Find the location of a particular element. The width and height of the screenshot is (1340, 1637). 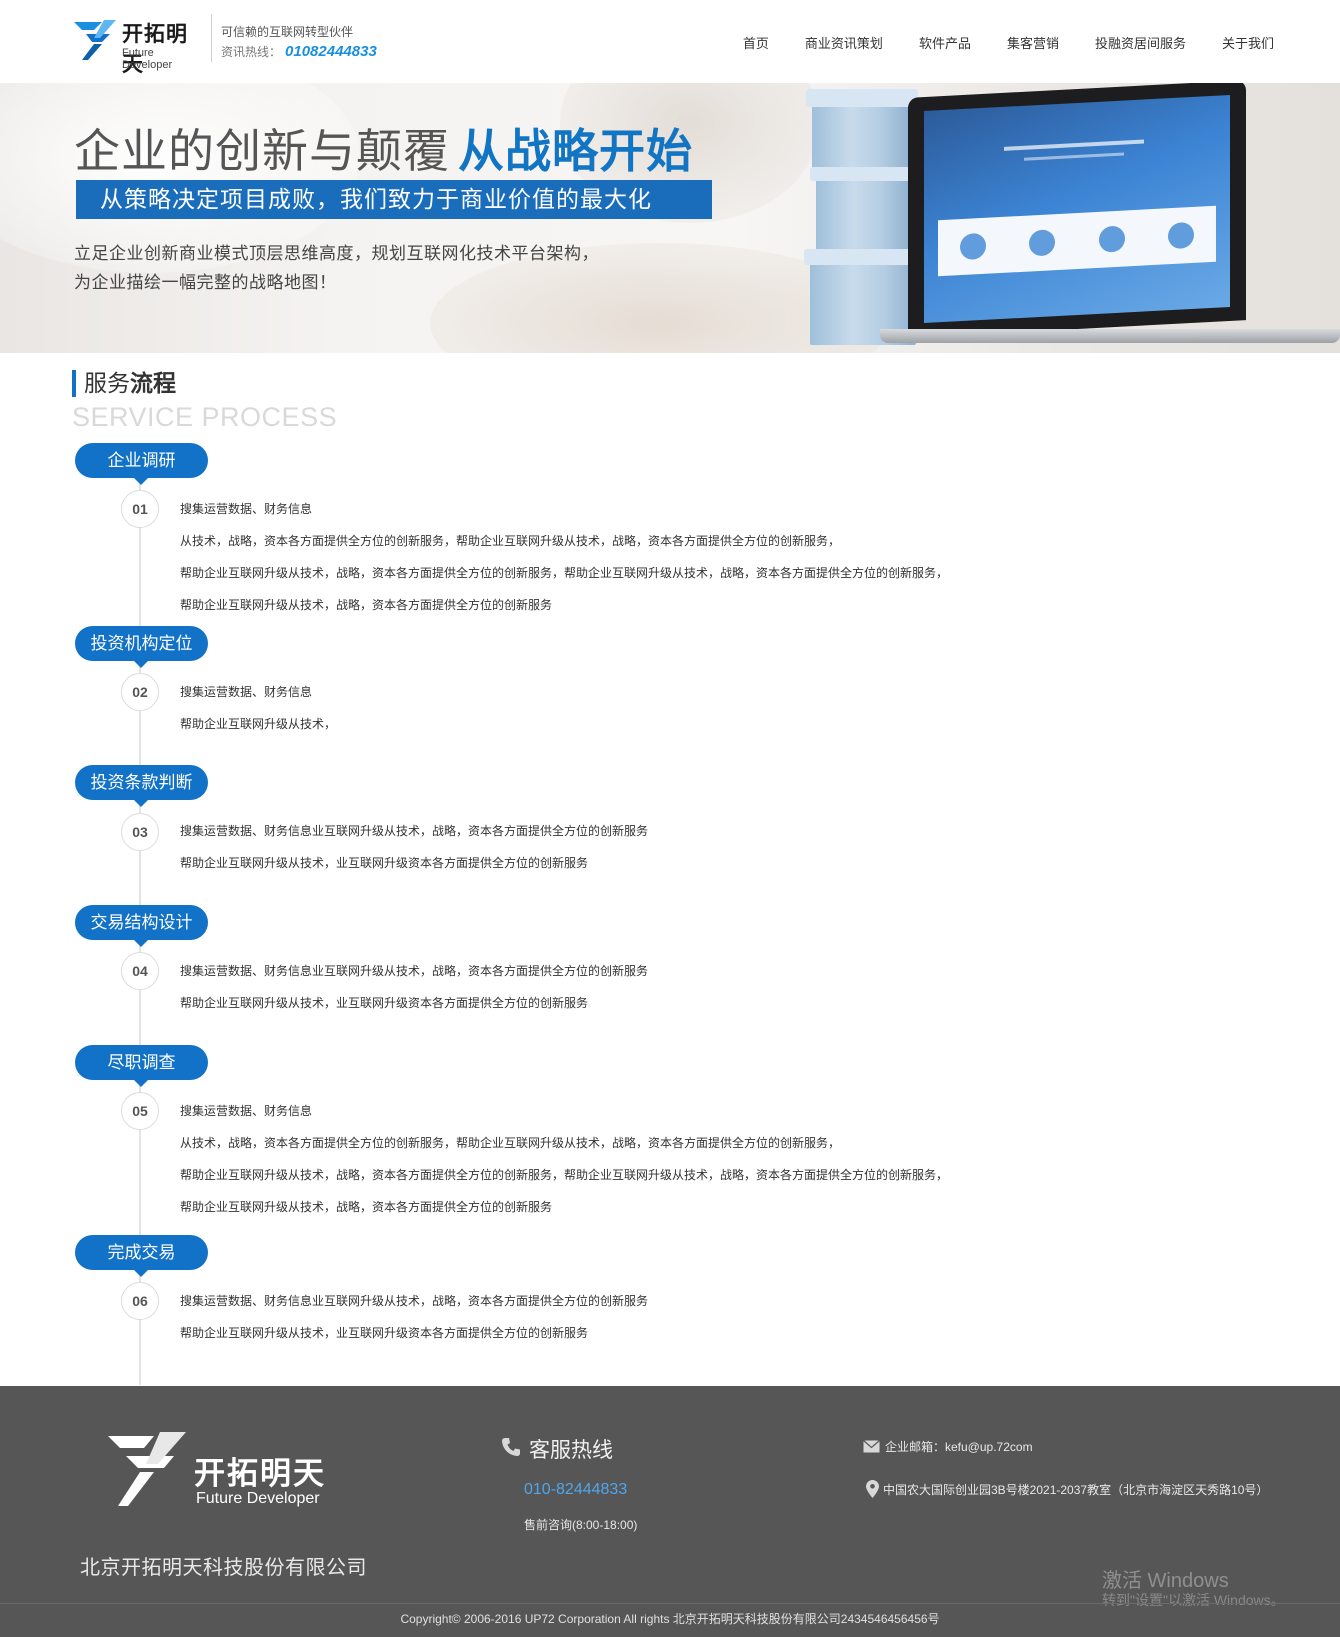

box-3-lid is located at coordinates (863, 257).